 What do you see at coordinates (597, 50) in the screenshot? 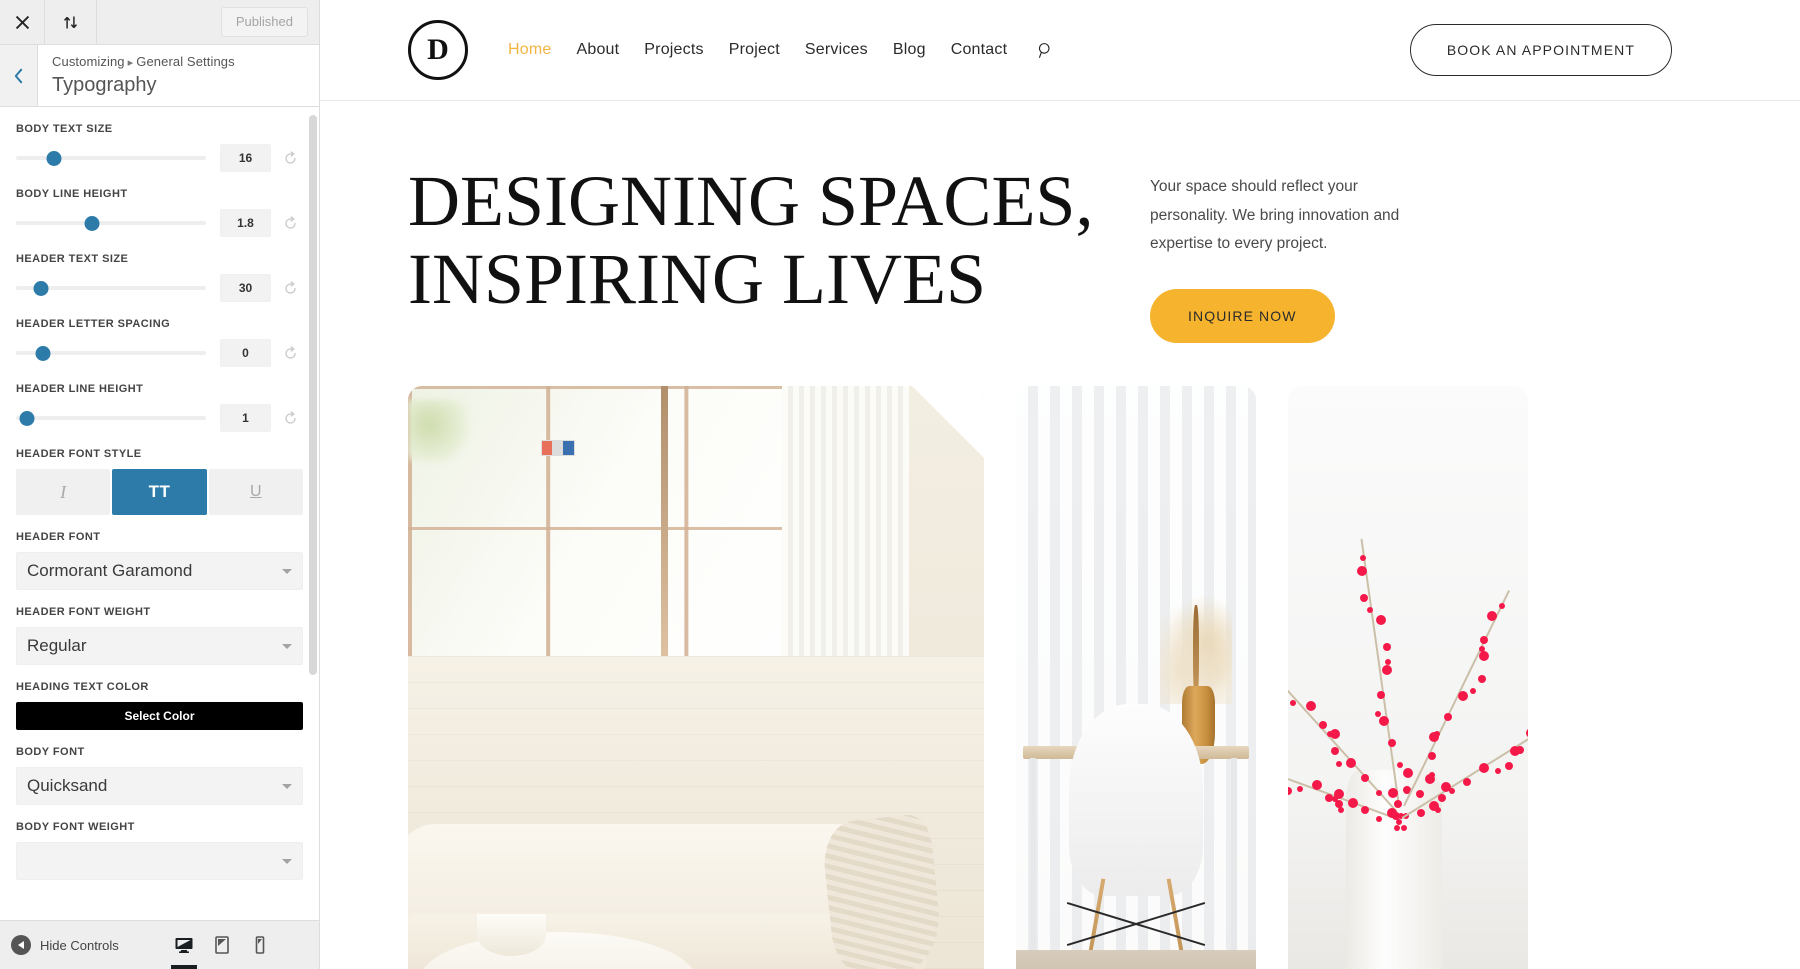
I see `nav-item-about: About` at bounding box center [597, 50].